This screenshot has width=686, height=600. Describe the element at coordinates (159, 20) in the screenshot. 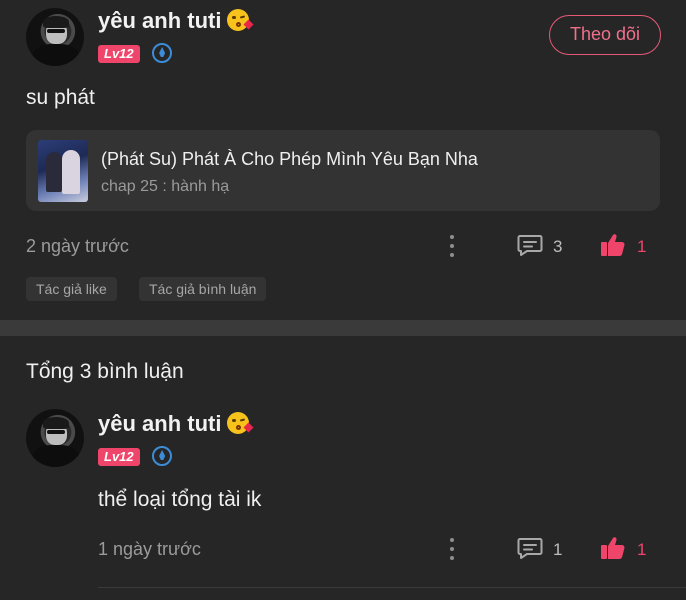

I see `username: yêu anh tuti` at that location.